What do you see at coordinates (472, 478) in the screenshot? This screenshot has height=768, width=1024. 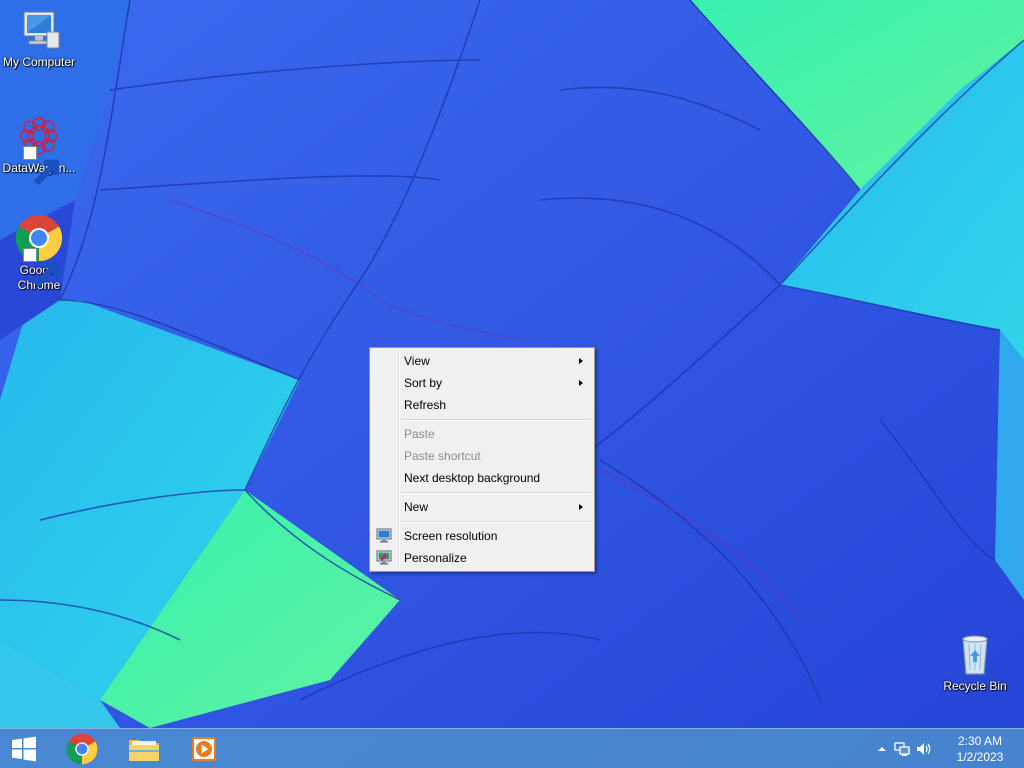 I see `menu-item-label: Next desktop background` at bounding box center [472, 478].